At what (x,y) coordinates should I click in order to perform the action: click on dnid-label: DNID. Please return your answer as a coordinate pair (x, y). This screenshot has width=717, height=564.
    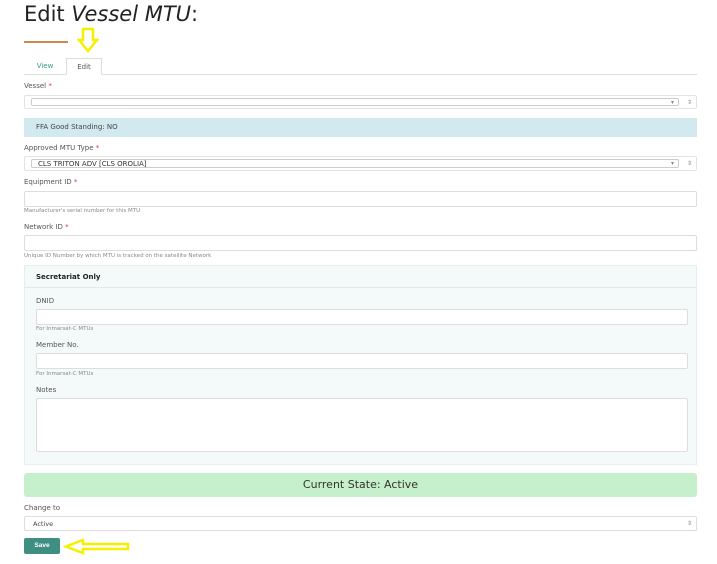
    Looking at the image, I should click on (45, 301).